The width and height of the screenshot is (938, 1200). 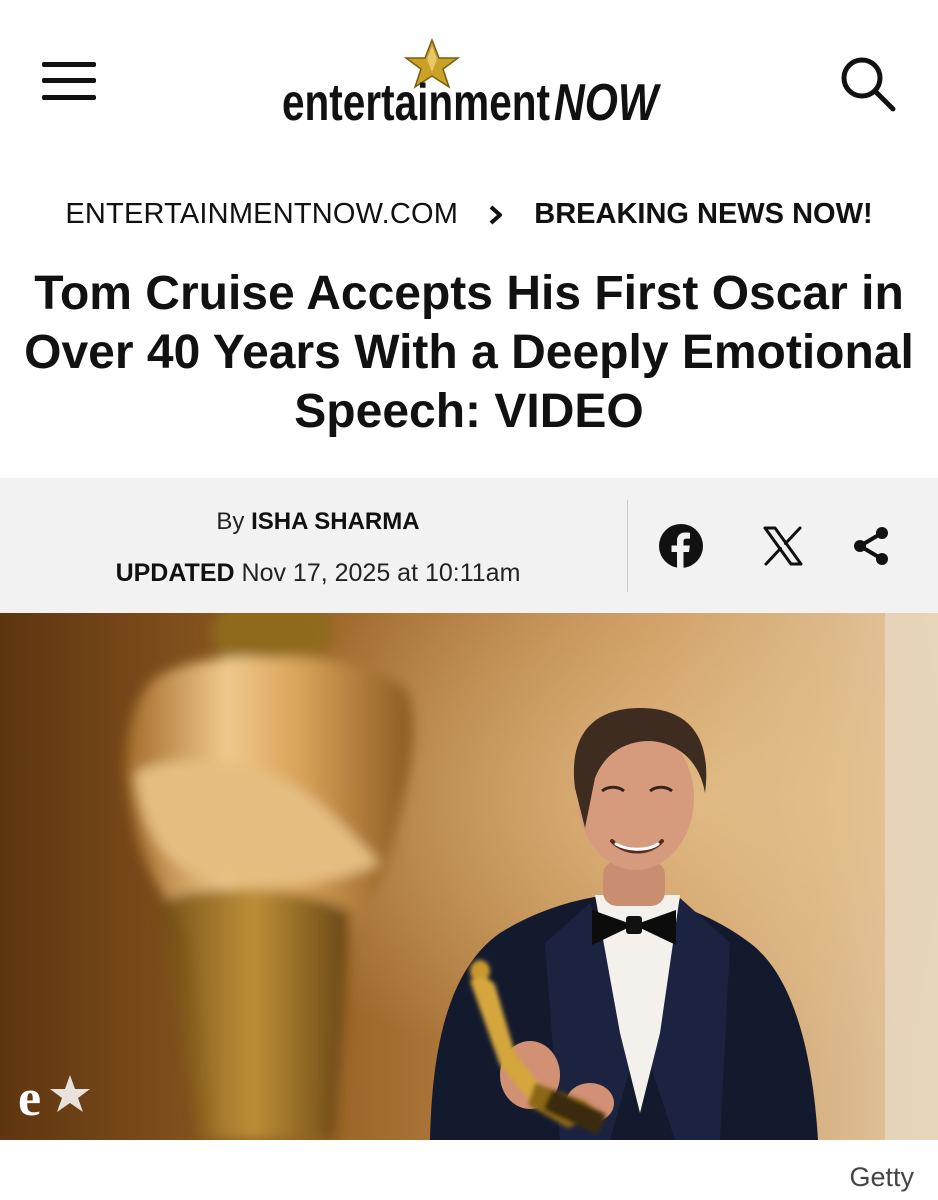 I want to click on breadcrumb-site-link: ENTERTAINMENTNOW.COM, so click(x=261, y=214).